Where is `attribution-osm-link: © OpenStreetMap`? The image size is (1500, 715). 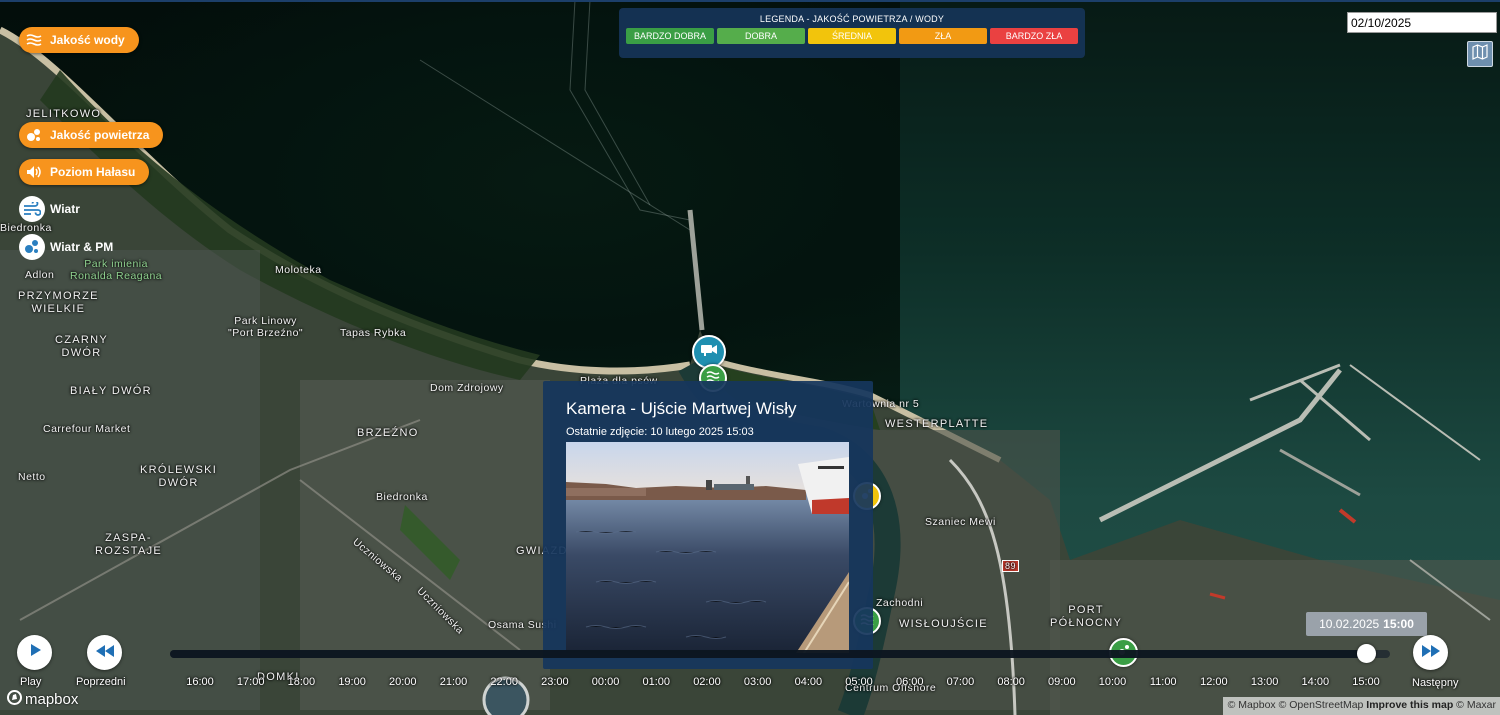 attribution-osm-link: © OpenStreetMap is located at coordinates (1321, 705).